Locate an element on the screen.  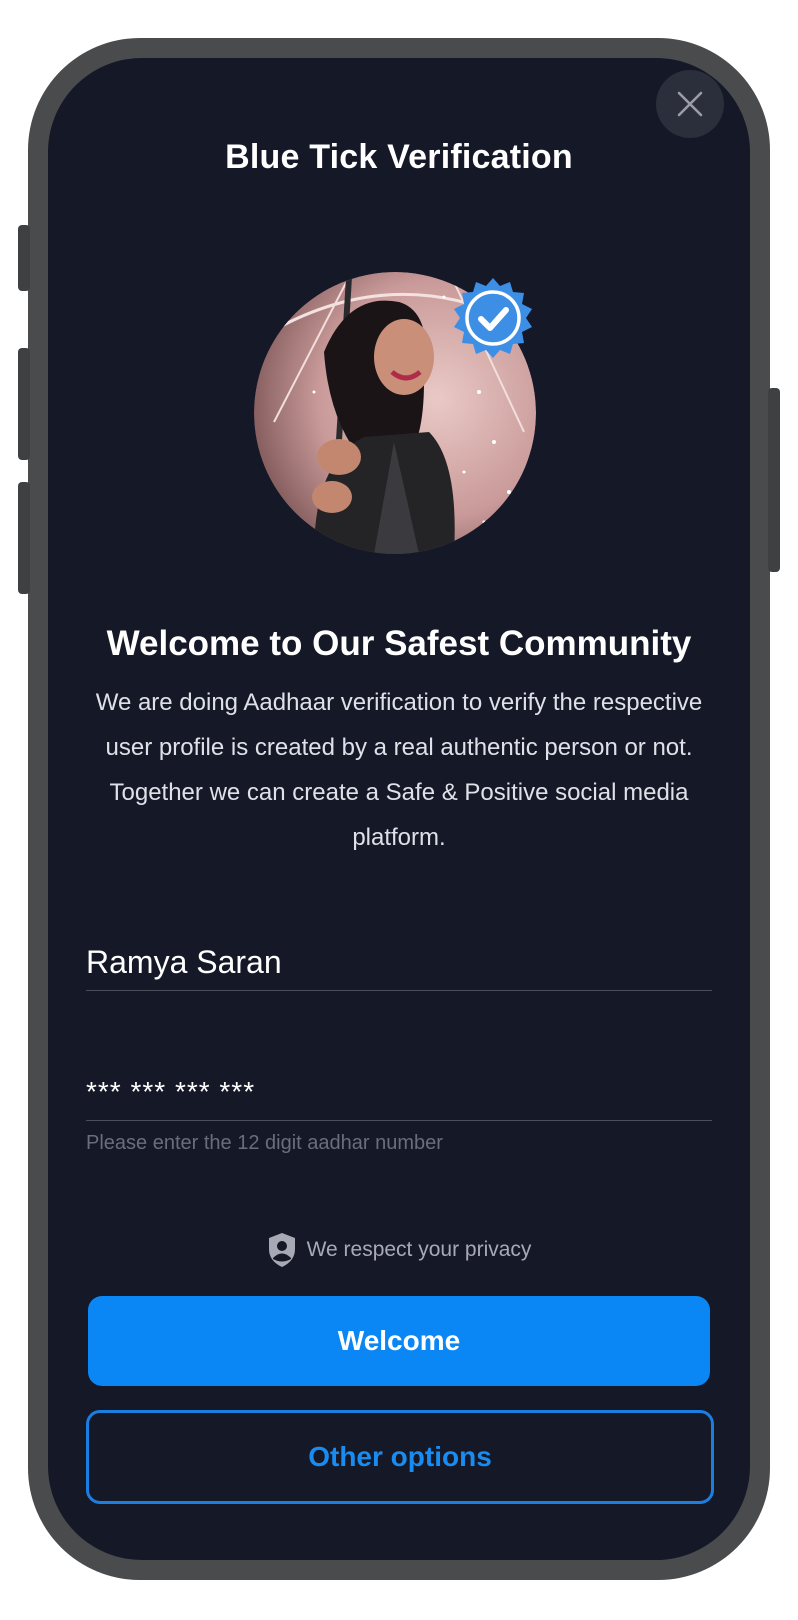
profile-avatar-group is located at coordinates (395, 413).